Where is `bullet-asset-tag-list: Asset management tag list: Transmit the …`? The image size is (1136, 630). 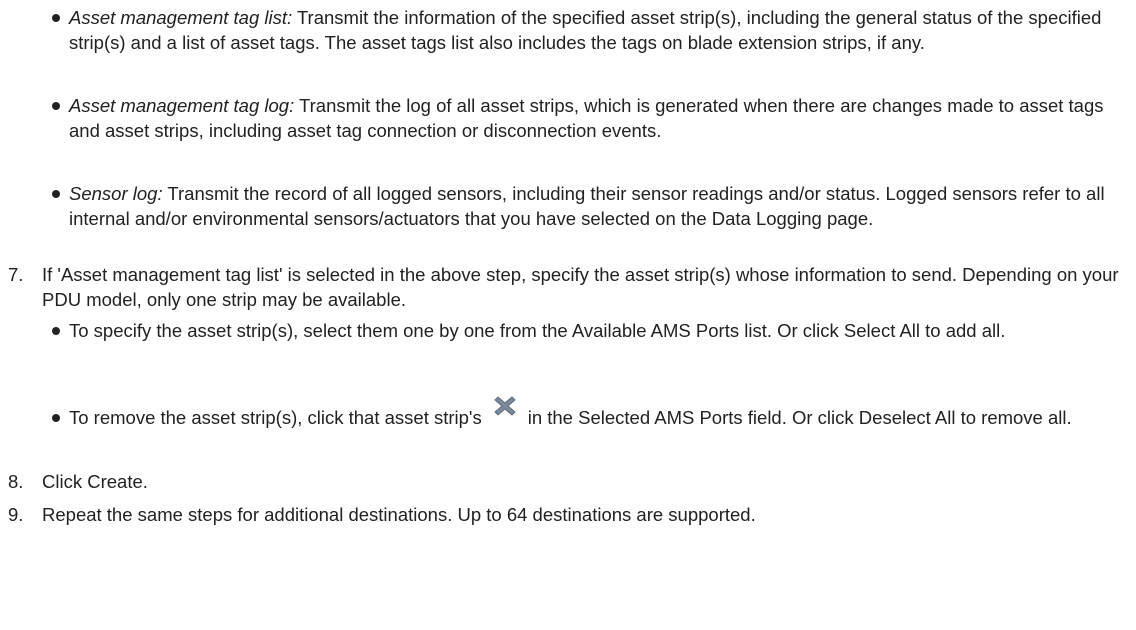
bullet-asset-tag-list: Asset management tag list: Transmit the … is located at coordinates (592, 30).